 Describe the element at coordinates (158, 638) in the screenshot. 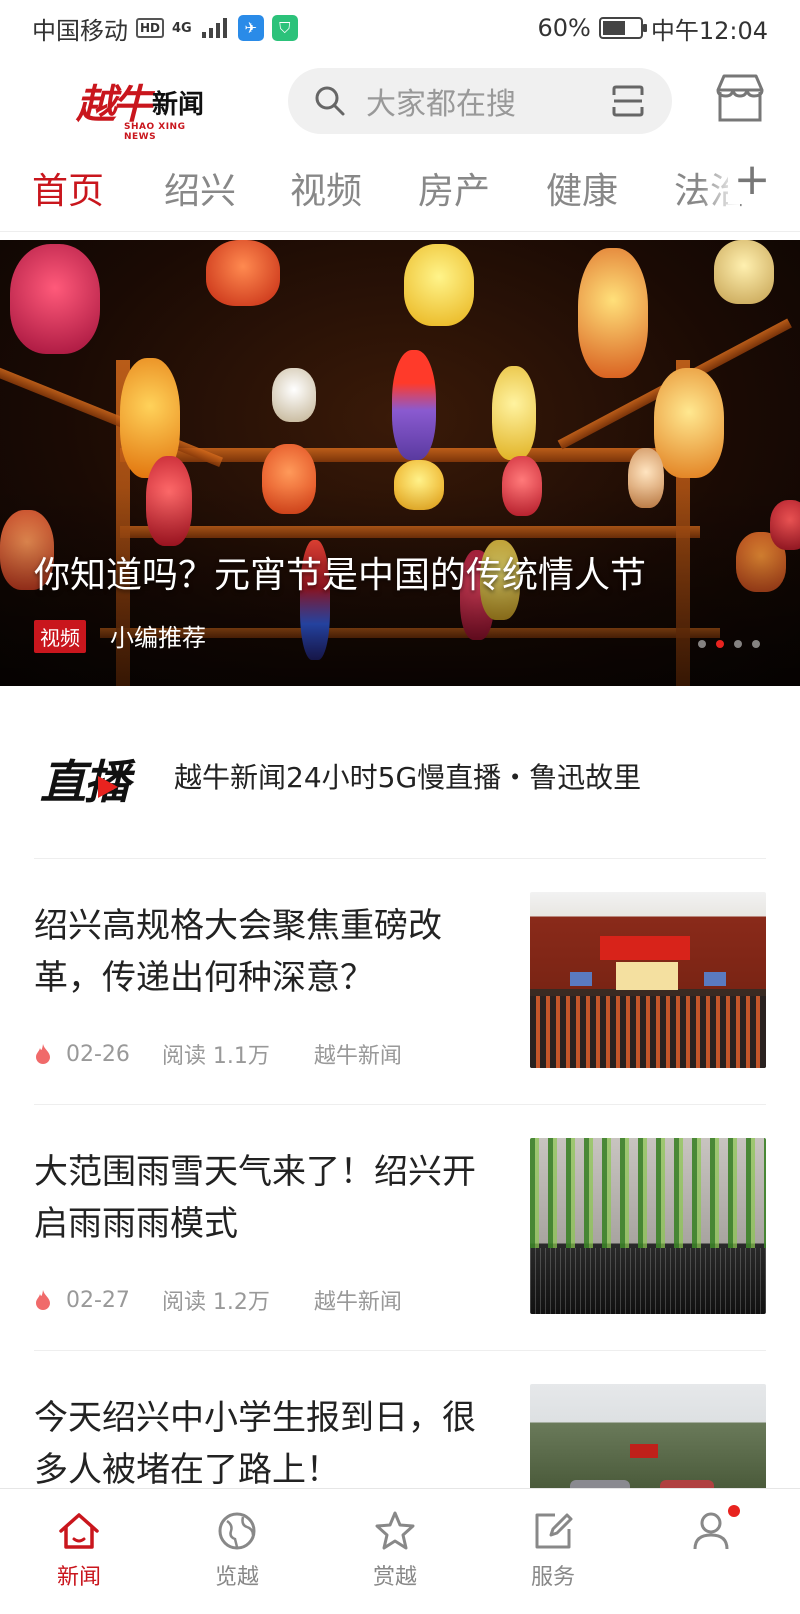

I see `banner-source: 小编推荐` at that location.